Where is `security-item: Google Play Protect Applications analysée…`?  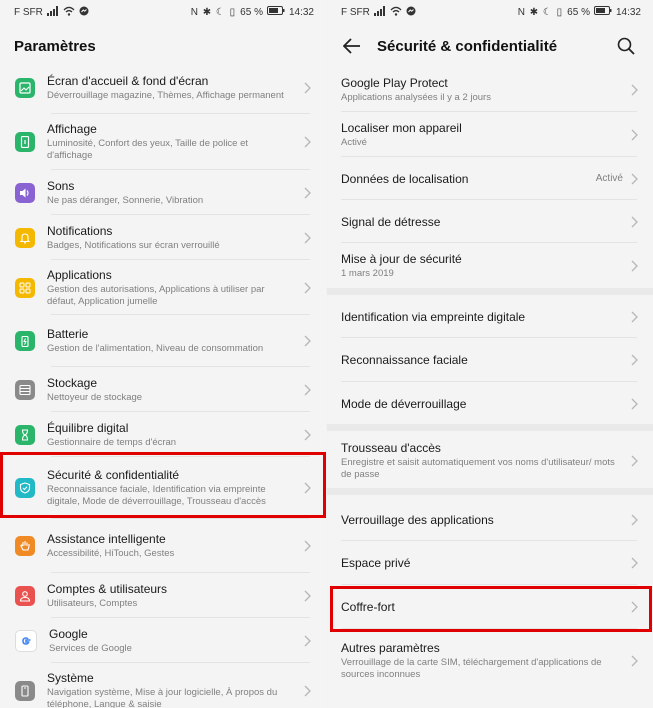
security-item: Google Play Protect Applications analysée… is located at coordinates (490, 90).